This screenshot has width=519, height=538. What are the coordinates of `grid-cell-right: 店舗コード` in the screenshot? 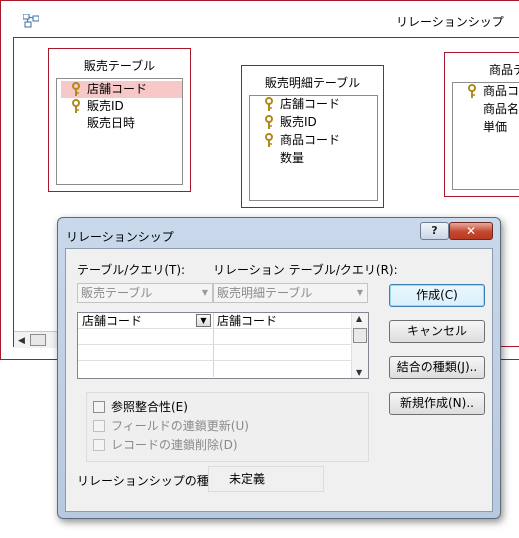 It's located at (247, 321).